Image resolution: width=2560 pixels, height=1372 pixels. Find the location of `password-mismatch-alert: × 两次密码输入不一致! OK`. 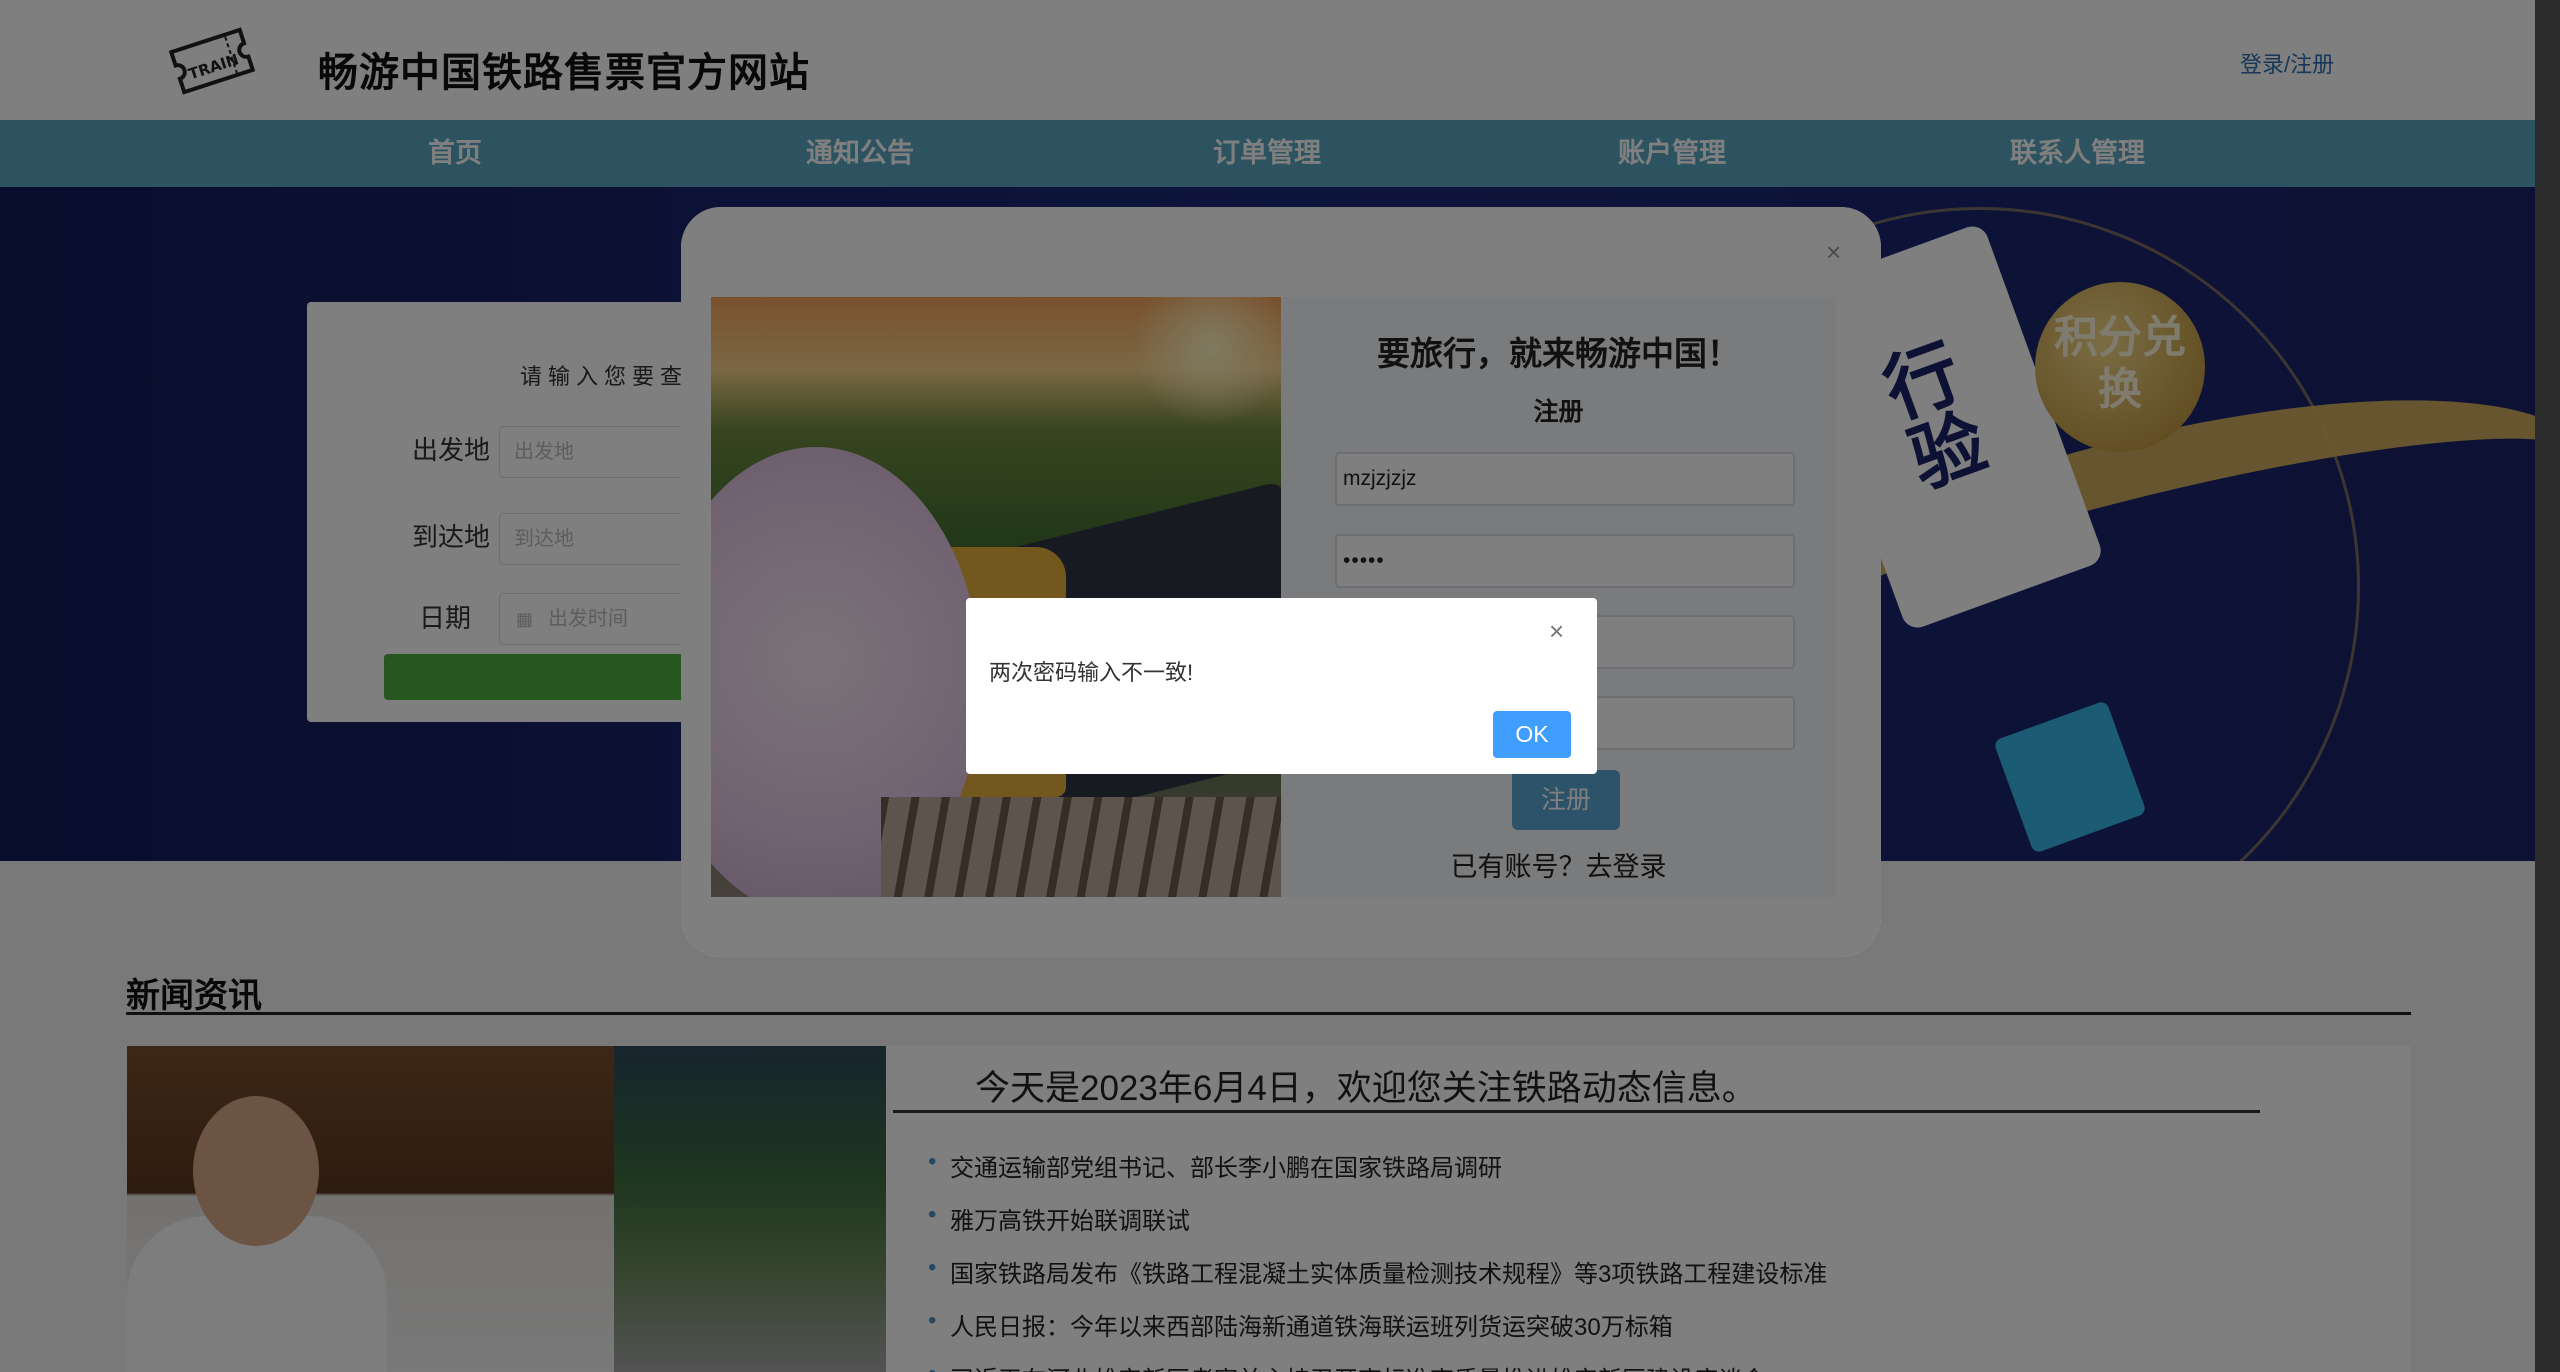

password-mismatch-alert: × 两次密码输入不一致! OK is located at coordinates (1281, 686).